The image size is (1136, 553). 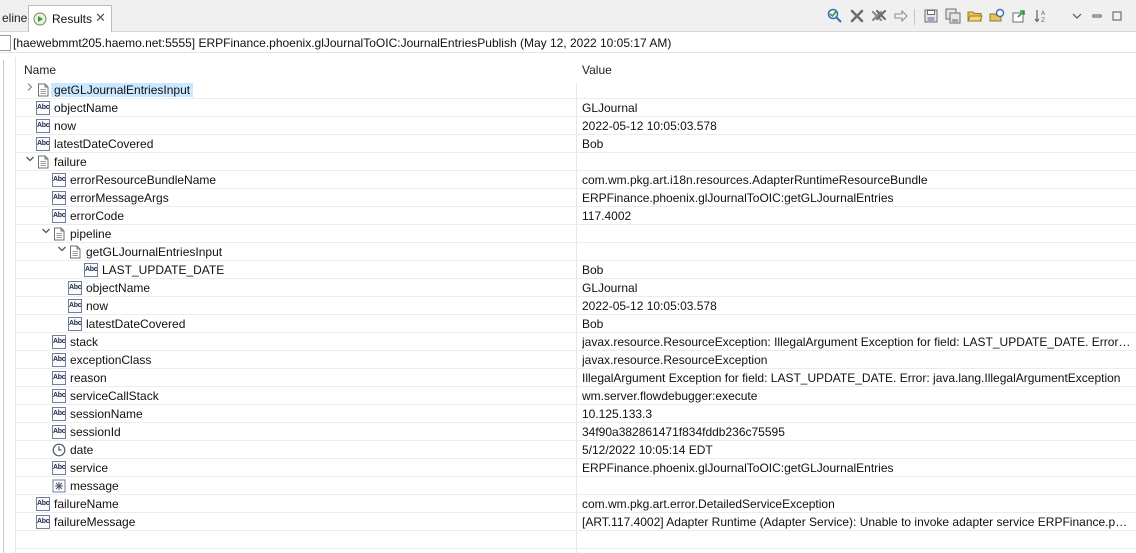 What do you see at coordinates (647, 450) in the screenshot?
I see `row-value: 5/12/2022 10:05:14 EDT` at bounding box center [647, 450].